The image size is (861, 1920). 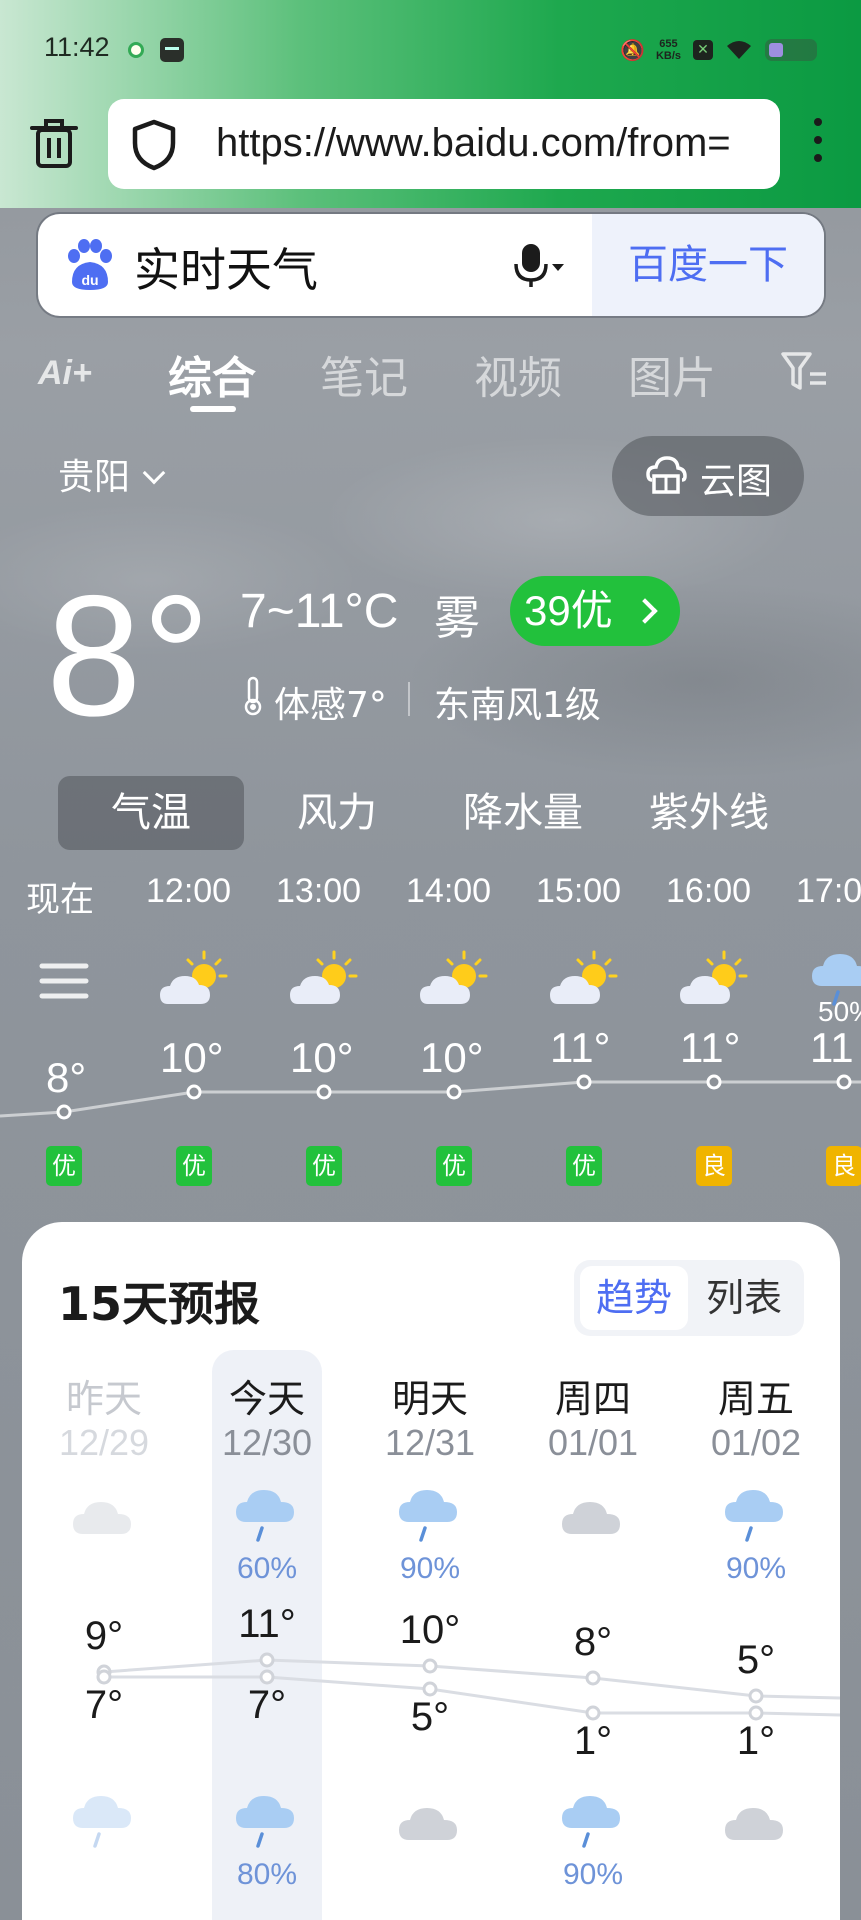 I want to click on aqi-badge: 39优, so click(x=595, y=611).